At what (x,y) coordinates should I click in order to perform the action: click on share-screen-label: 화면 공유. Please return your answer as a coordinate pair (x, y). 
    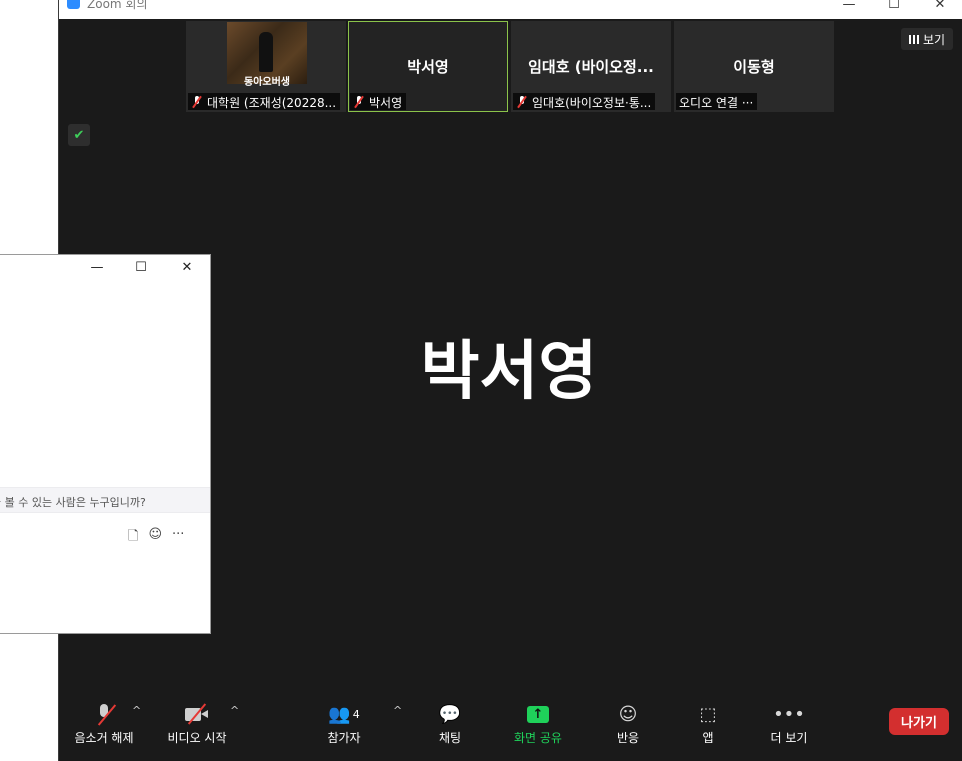
    Looking at the image, I should click on (538, 738).